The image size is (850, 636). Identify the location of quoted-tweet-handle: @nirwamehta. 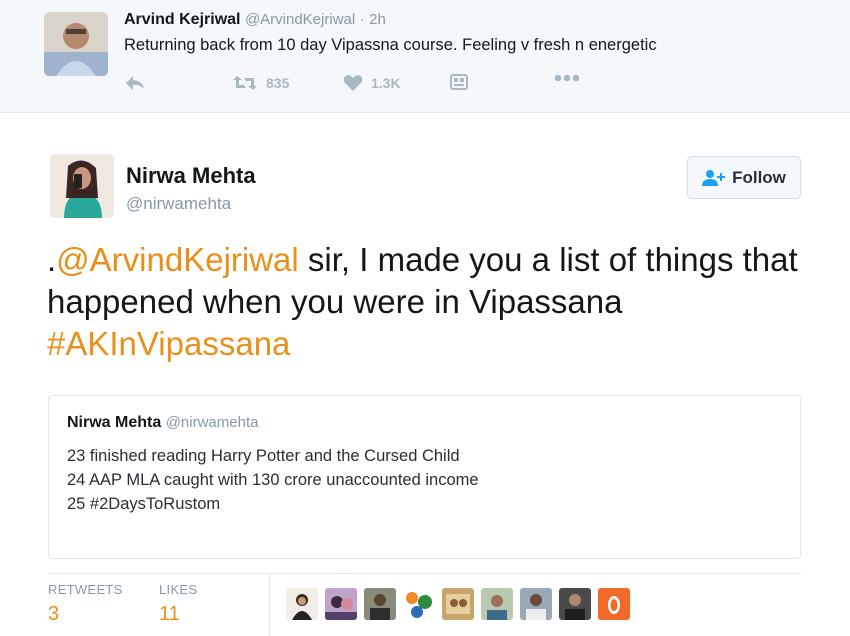
(212, 422).